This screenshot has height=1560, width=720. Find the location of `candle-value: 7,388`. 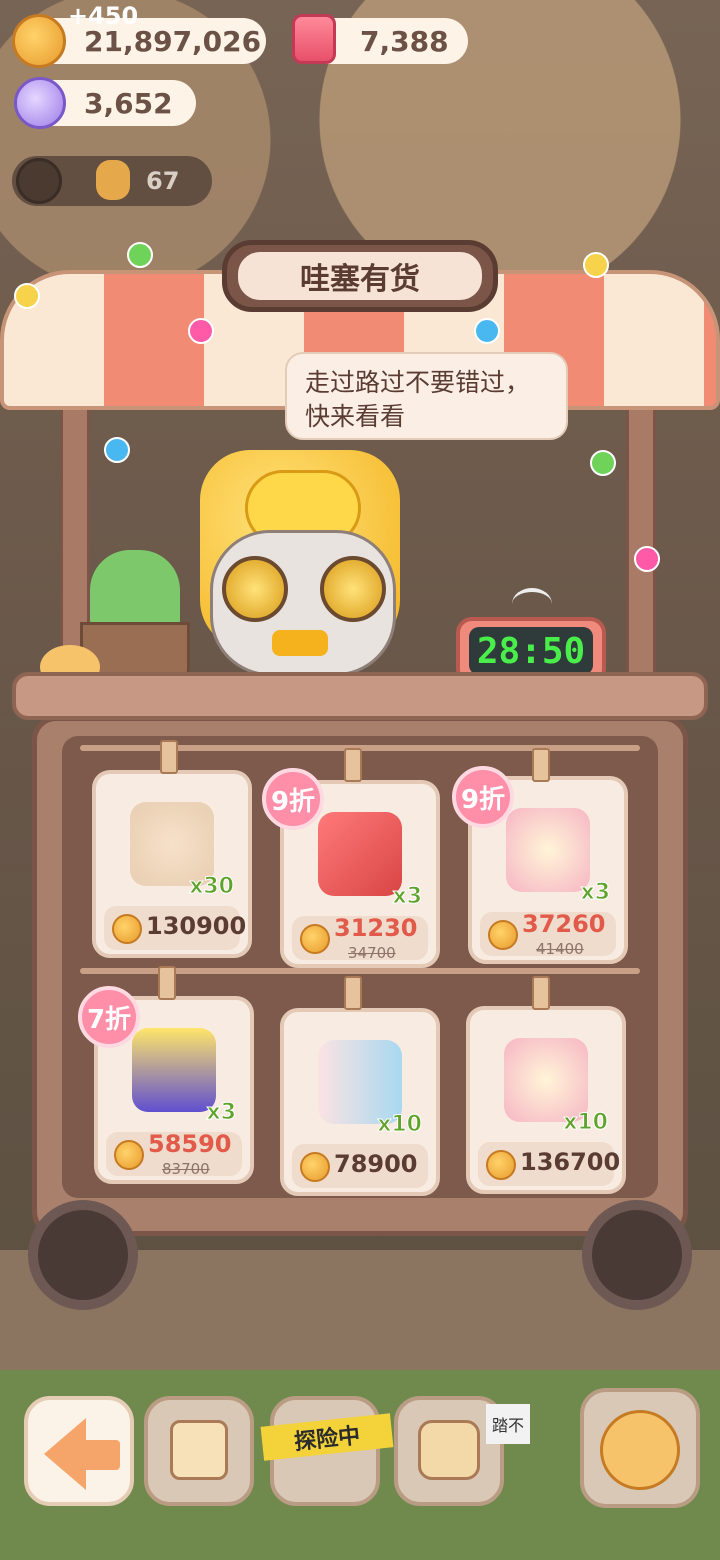

candle-value: 7,388 is located at coordinates (404, 41).